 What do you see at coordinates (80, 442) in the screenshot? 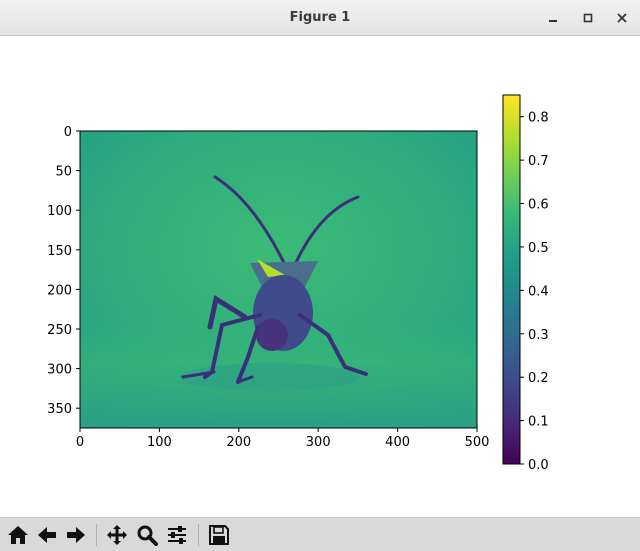
I see `x-tick-label: 0` at bounding box center [80, 442].